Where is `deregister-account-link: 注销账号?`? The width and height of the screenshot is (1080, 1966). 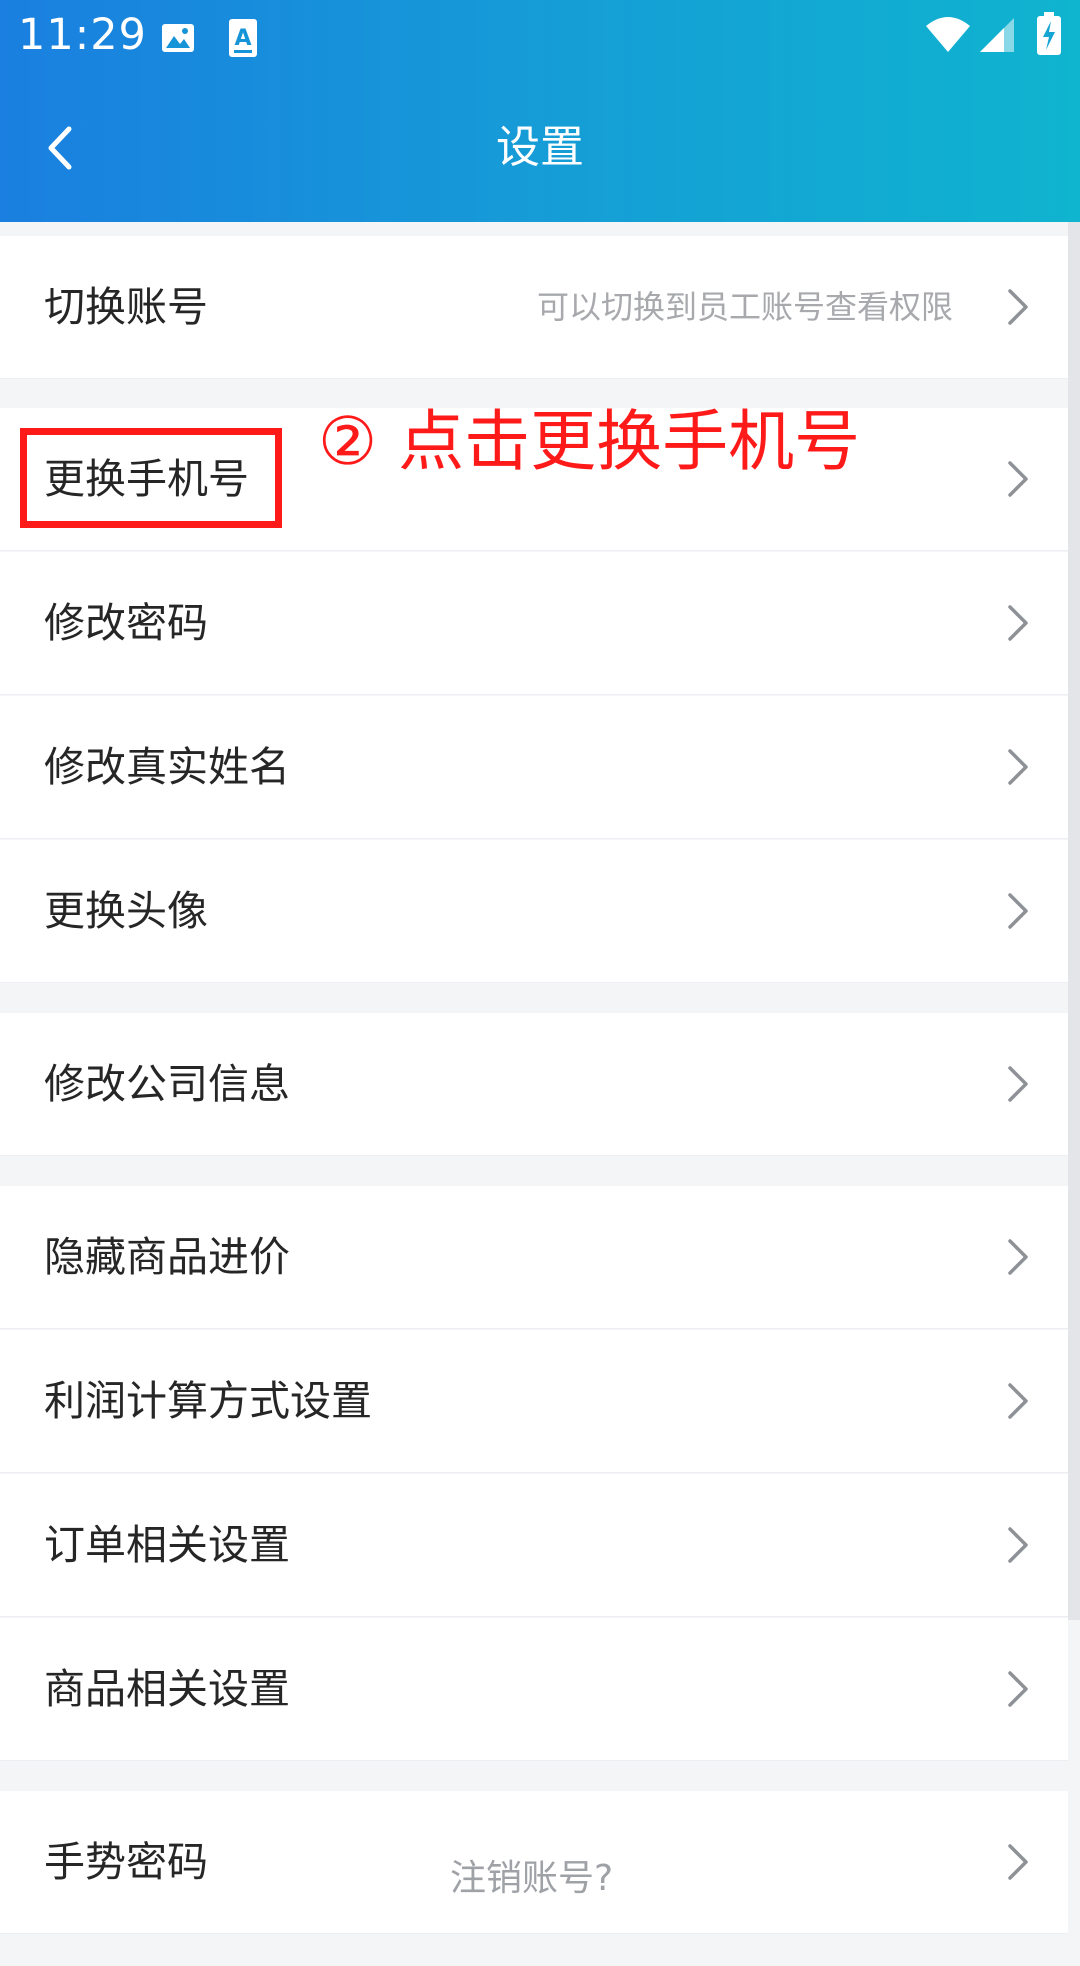
deregister-account-link: 注销账号? is located at coordinates (531, 1862).